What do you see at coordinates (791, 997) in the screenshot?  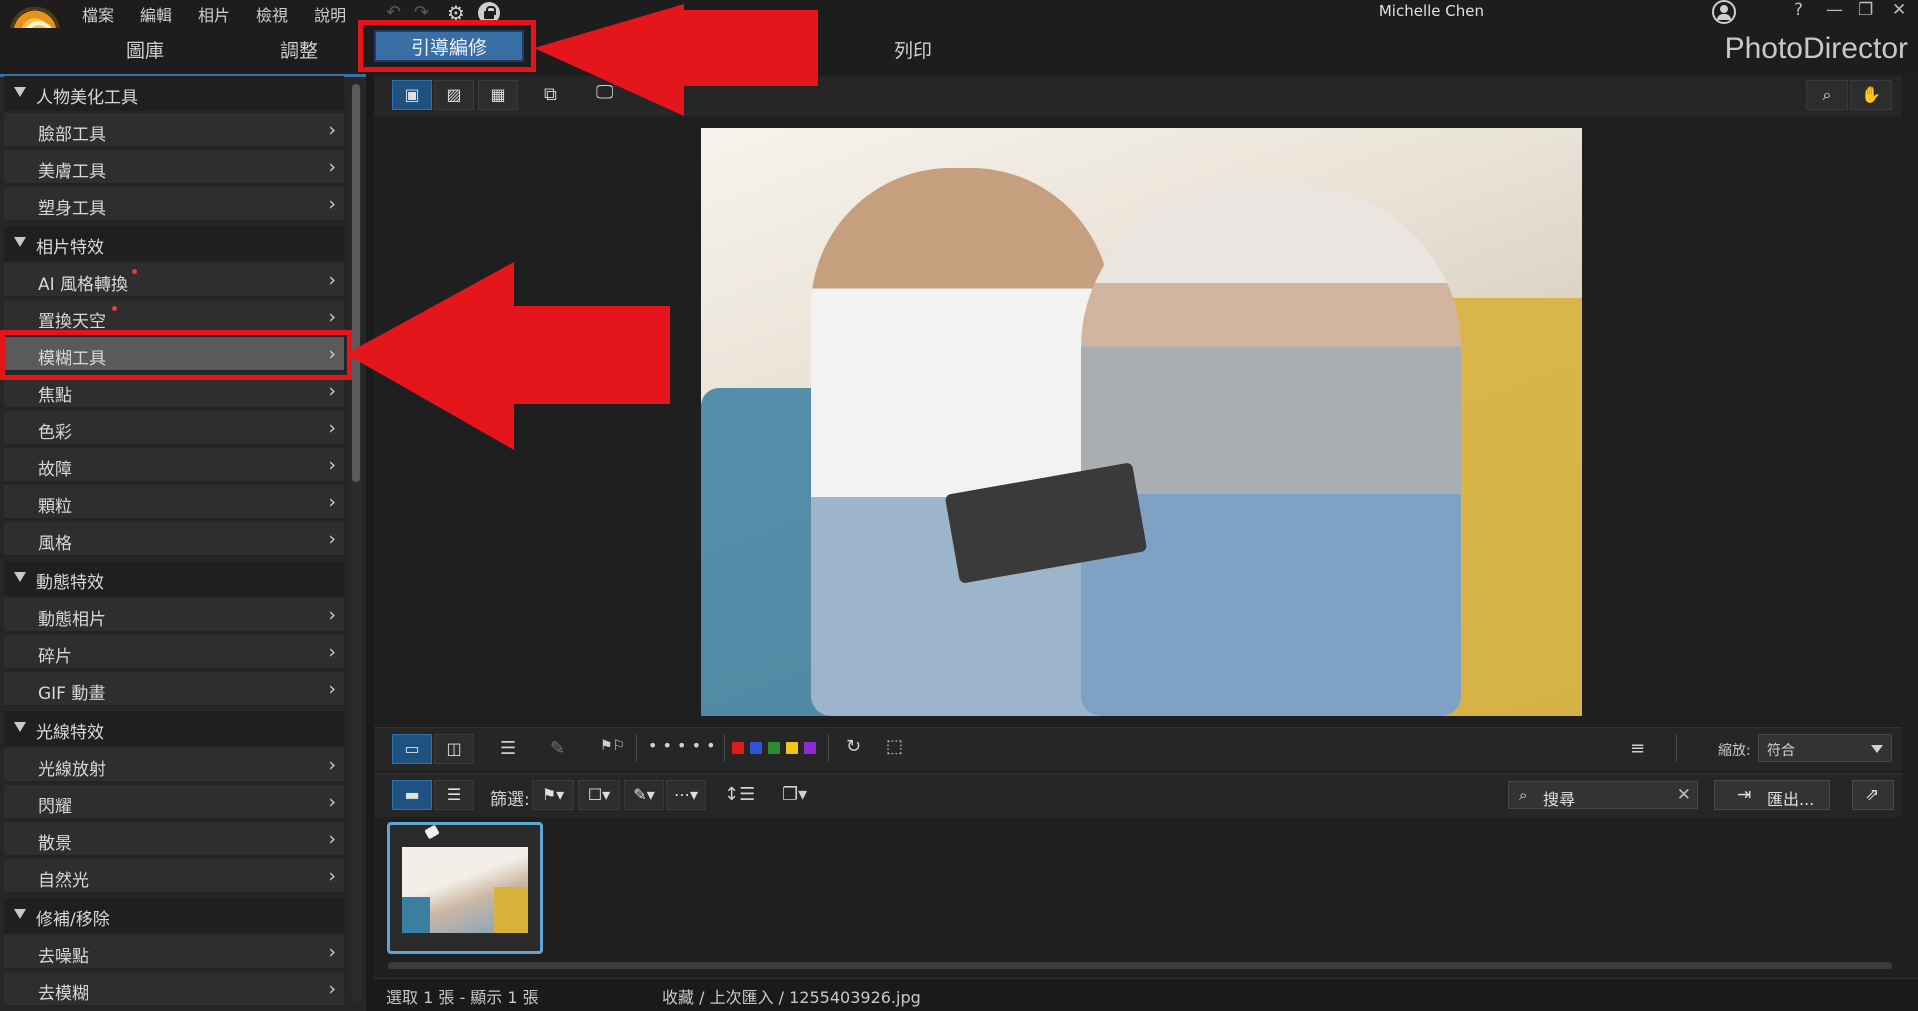 I see `collection-path: 收藏 / 上次匯入 / 1255403926.jpg` at bounding box center [791, 997].